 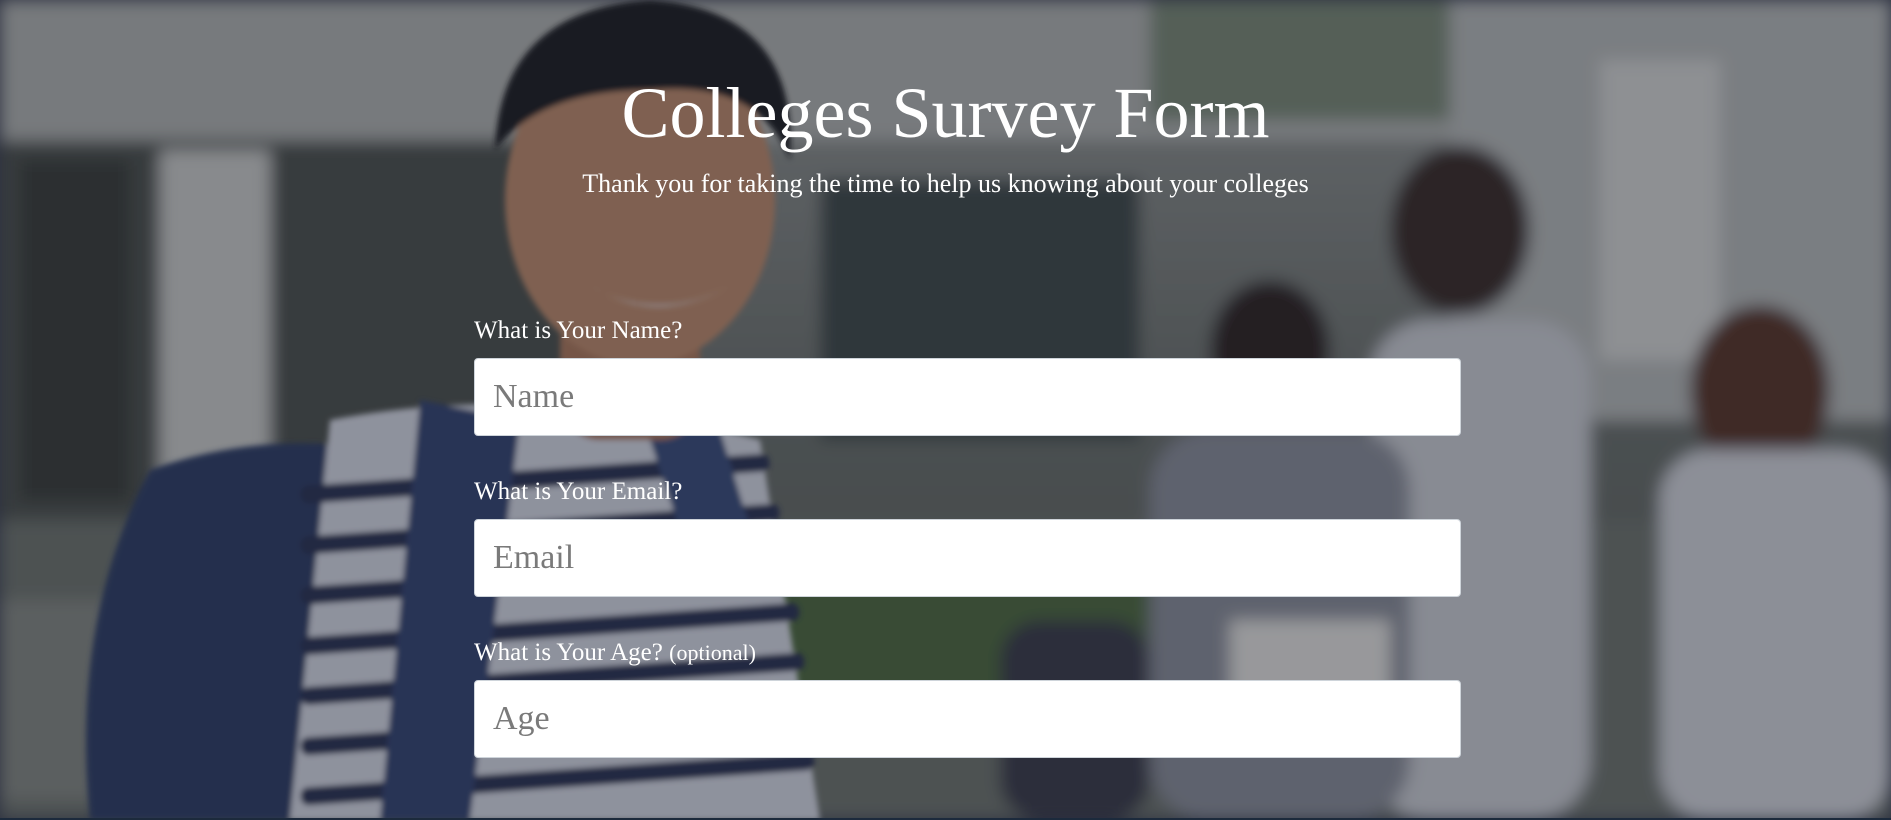 I want to click on age-optional-note: (optional), so click(x=712, y=652).